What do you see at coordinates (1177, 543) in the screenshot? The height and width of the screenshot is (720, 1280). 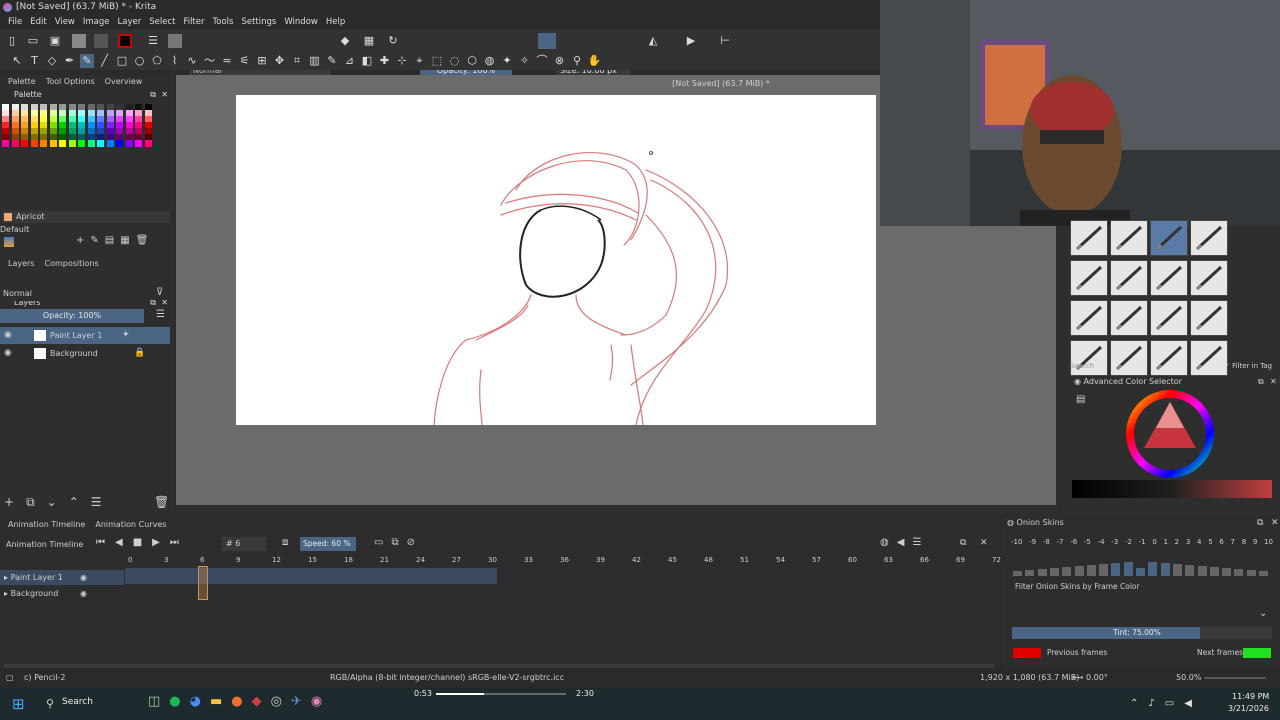 I see `onion-frame-number: 2` at bounding box center [1177, 543].